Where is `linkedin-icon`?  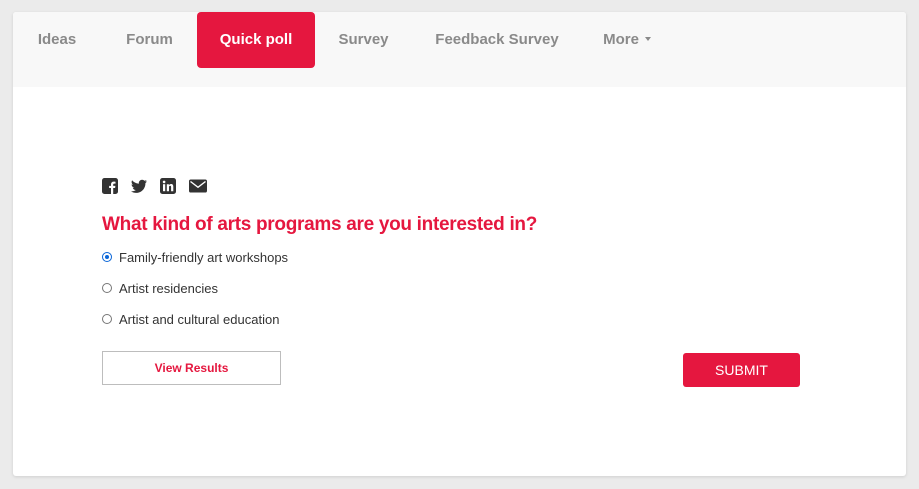
linkedin-icon is located at coordinates (168, 186).